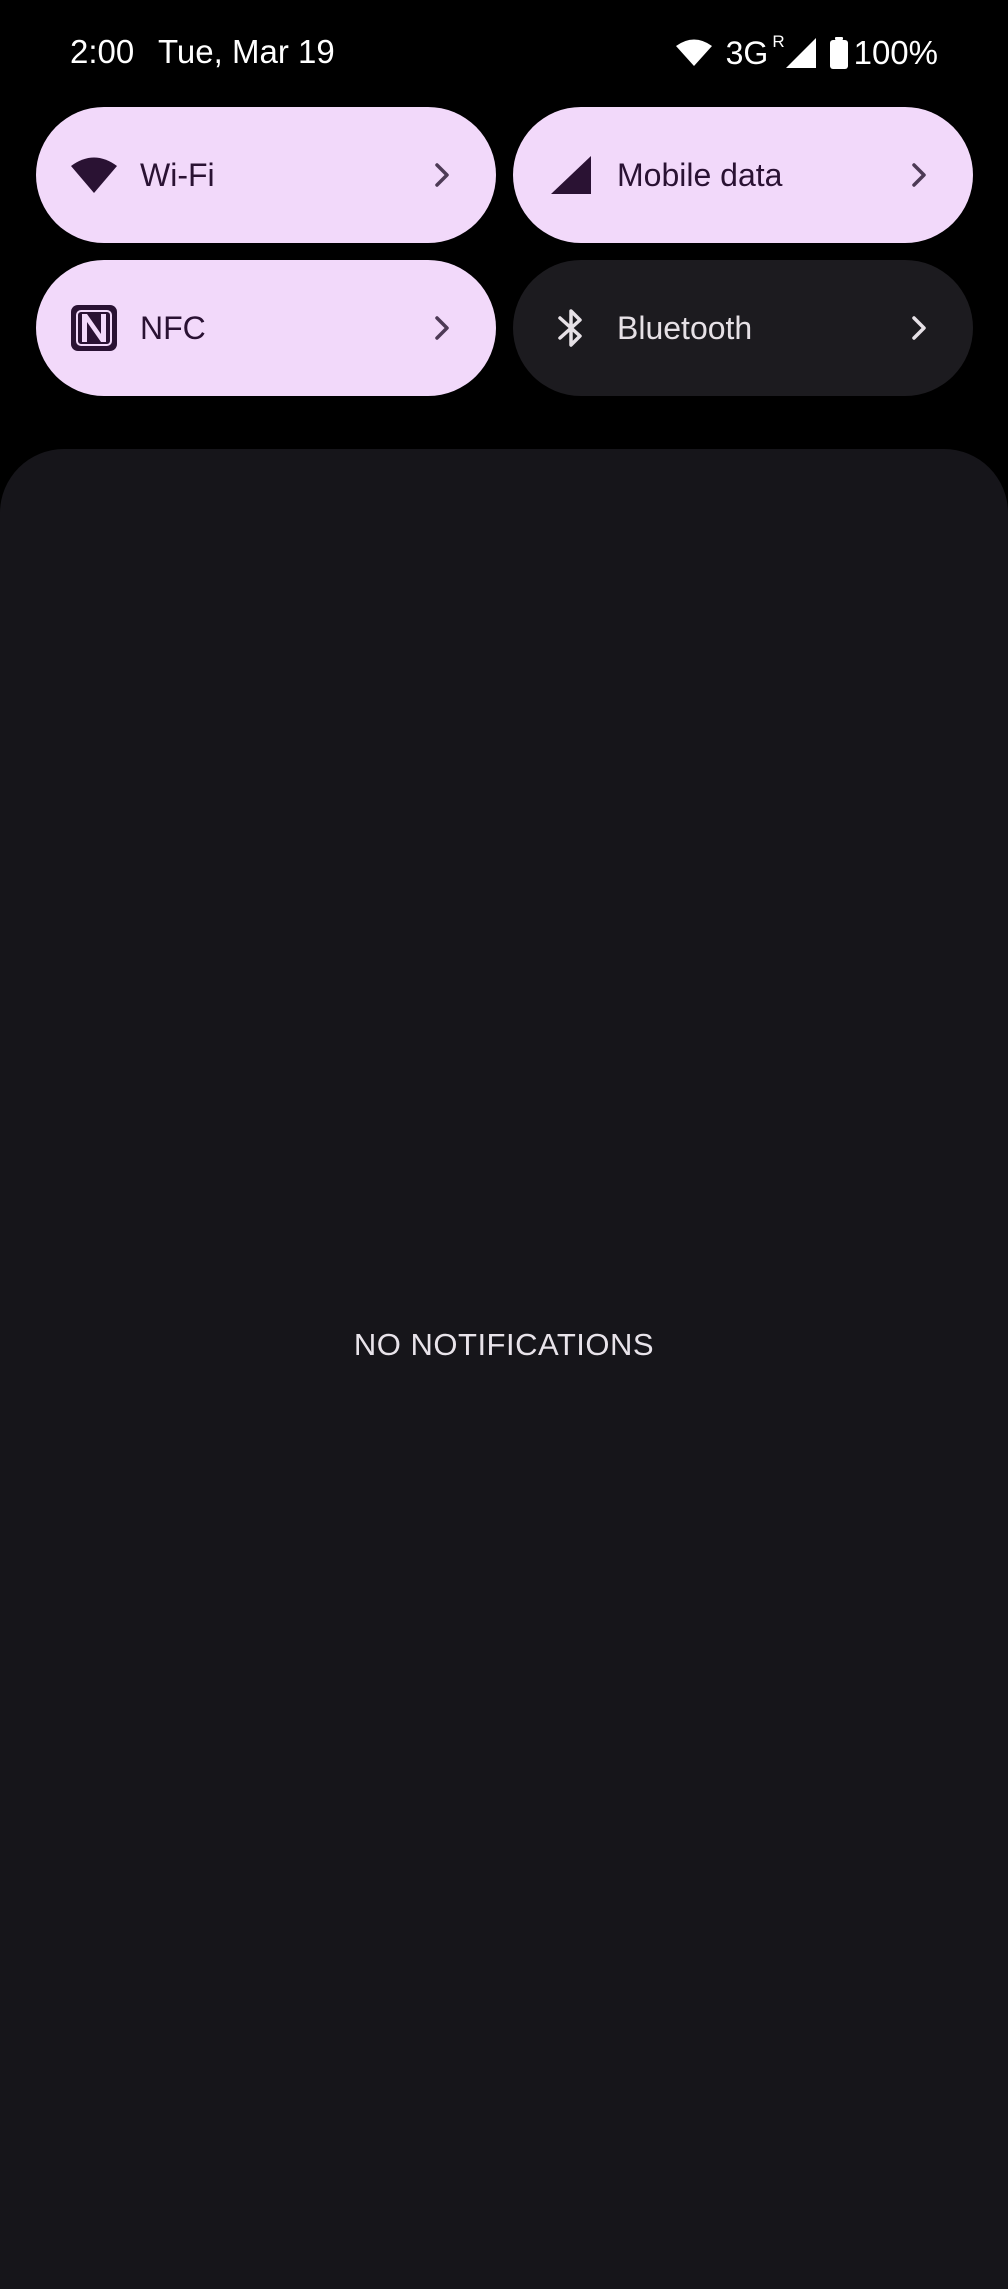  What do you see at coordinates (571, 175) in the screenshot?
I see `mobile-signal-icon` at bounding box center [571, 175].